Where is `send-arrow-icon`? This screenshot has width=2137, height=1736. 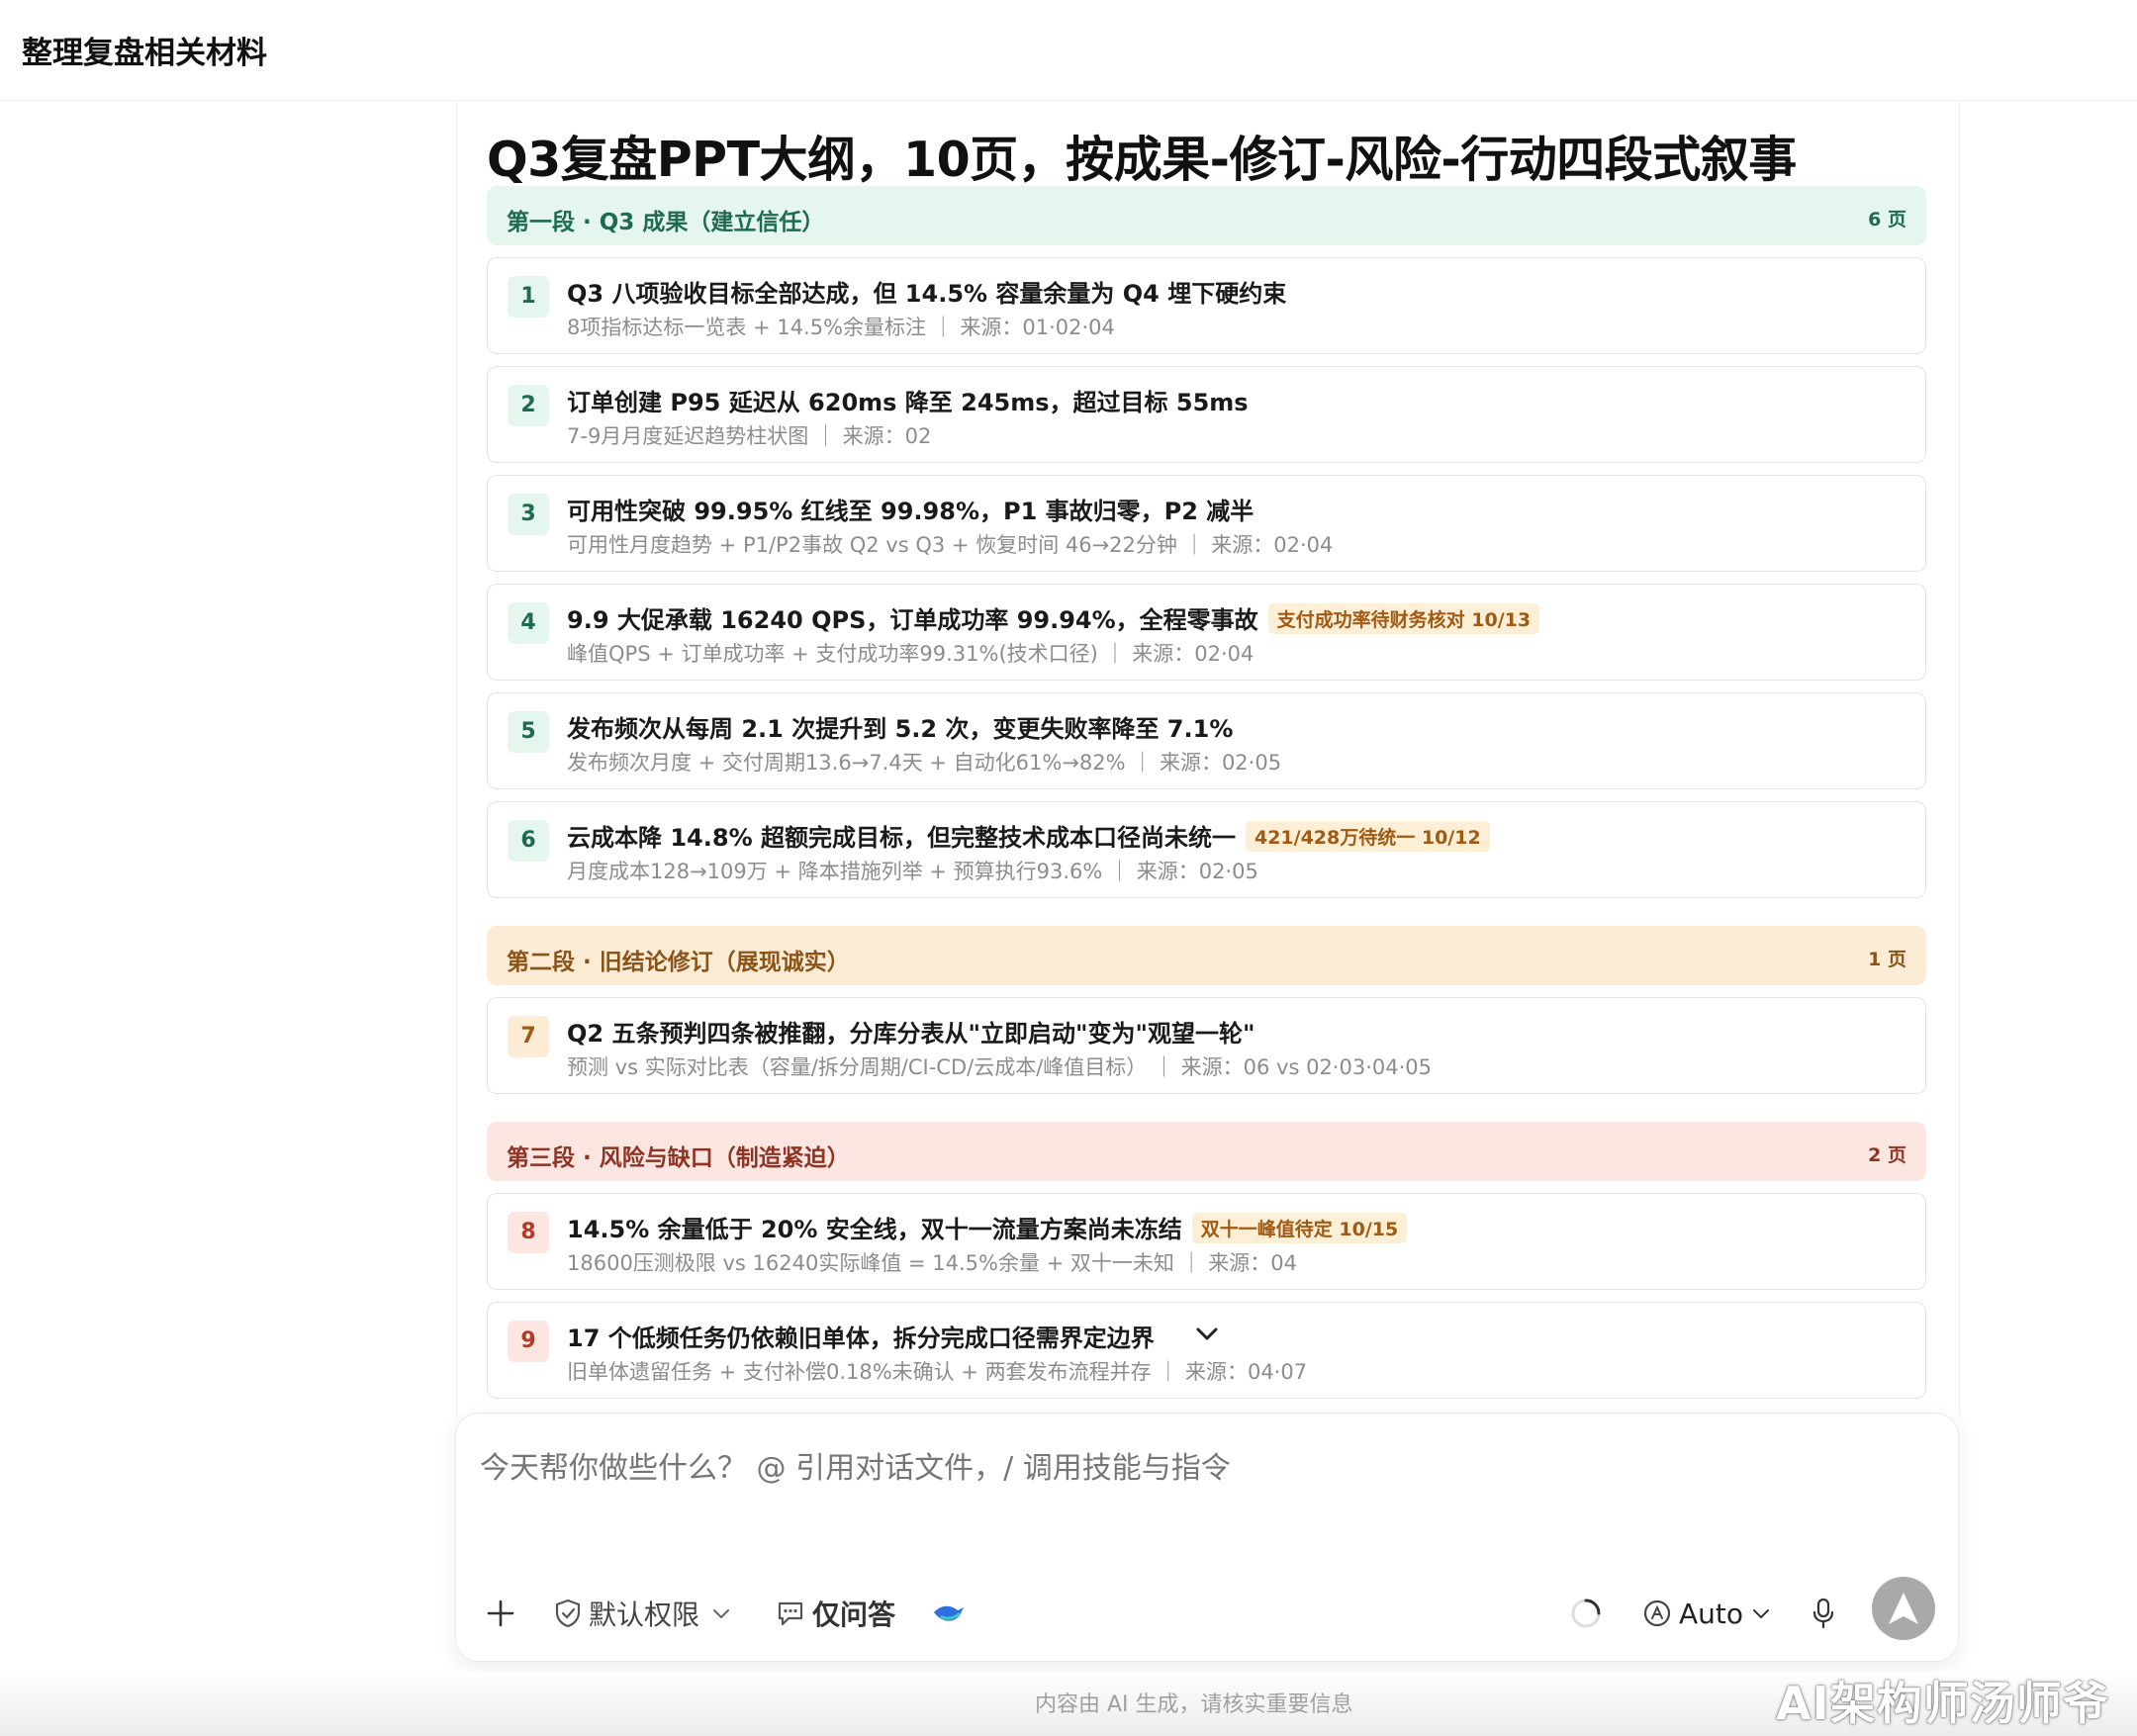 send-arrow-icon is located at coordinates (1903, 1608).